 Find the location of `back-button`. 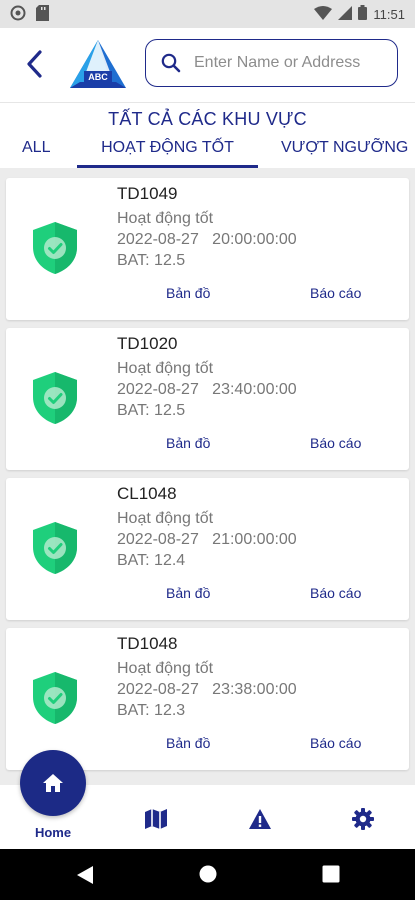

back-button is located at coordinates (34, 64).